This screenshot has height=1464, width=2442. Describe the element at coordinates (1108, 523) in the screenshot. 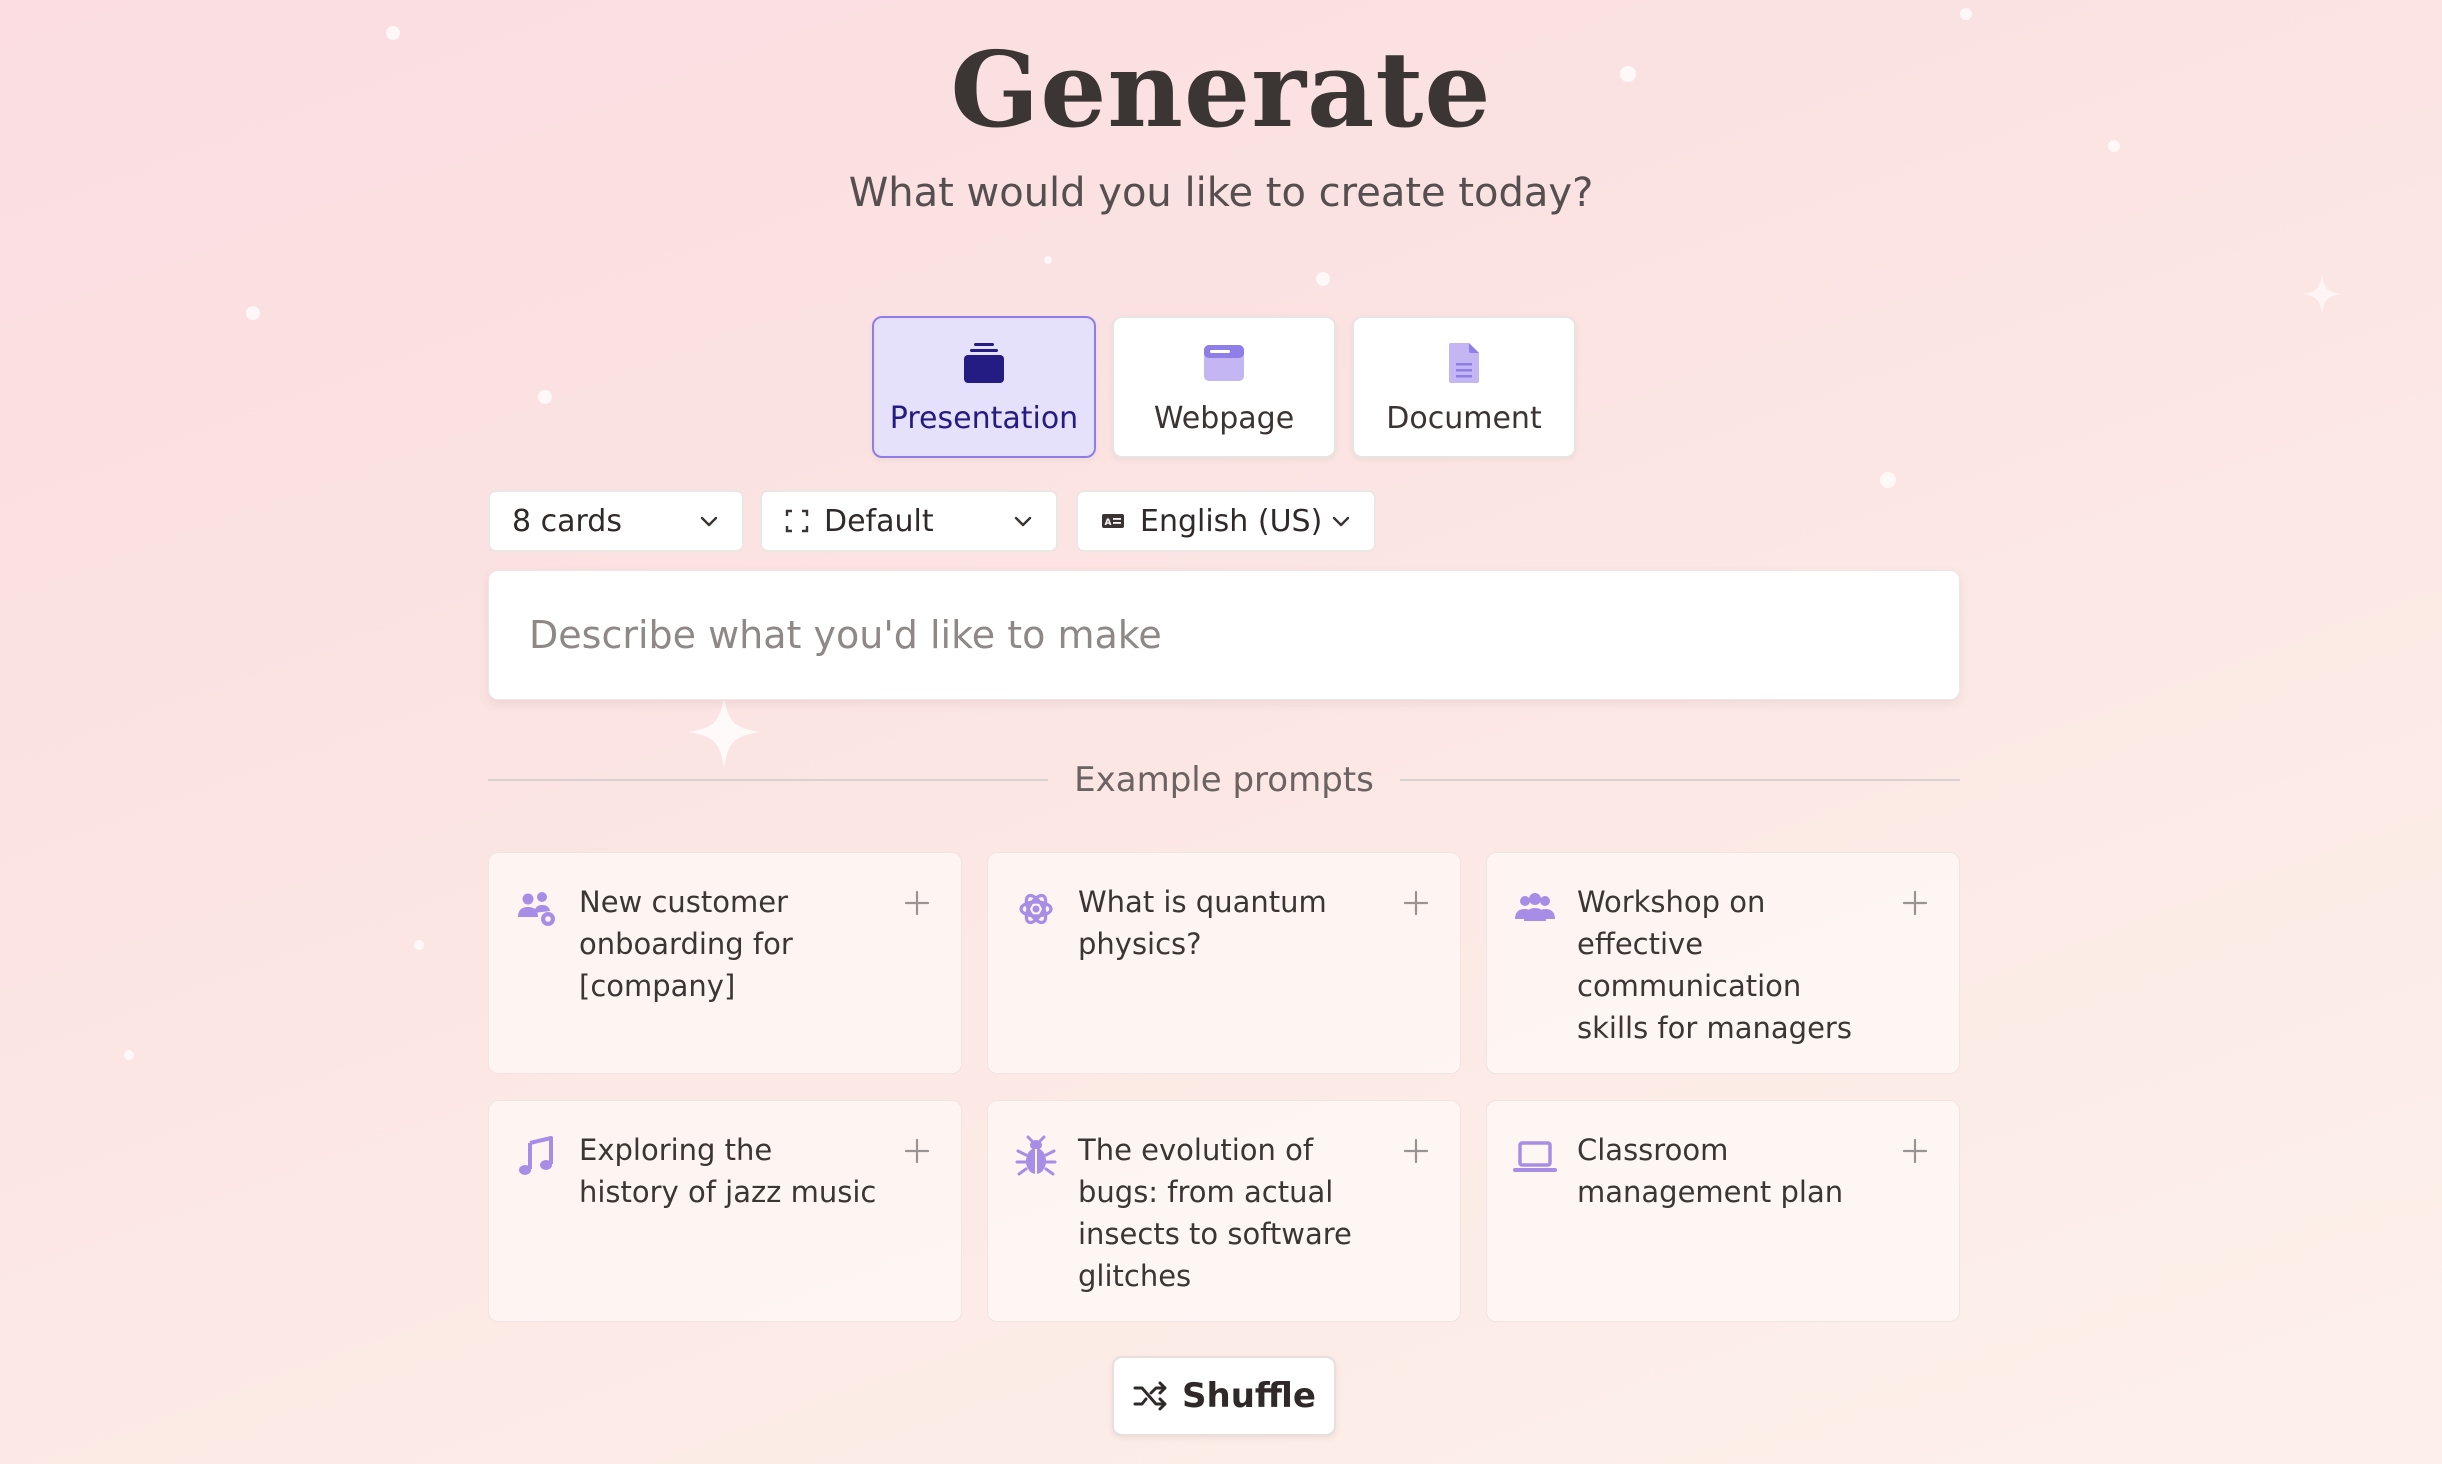

I see `svg-text: A` at that location.